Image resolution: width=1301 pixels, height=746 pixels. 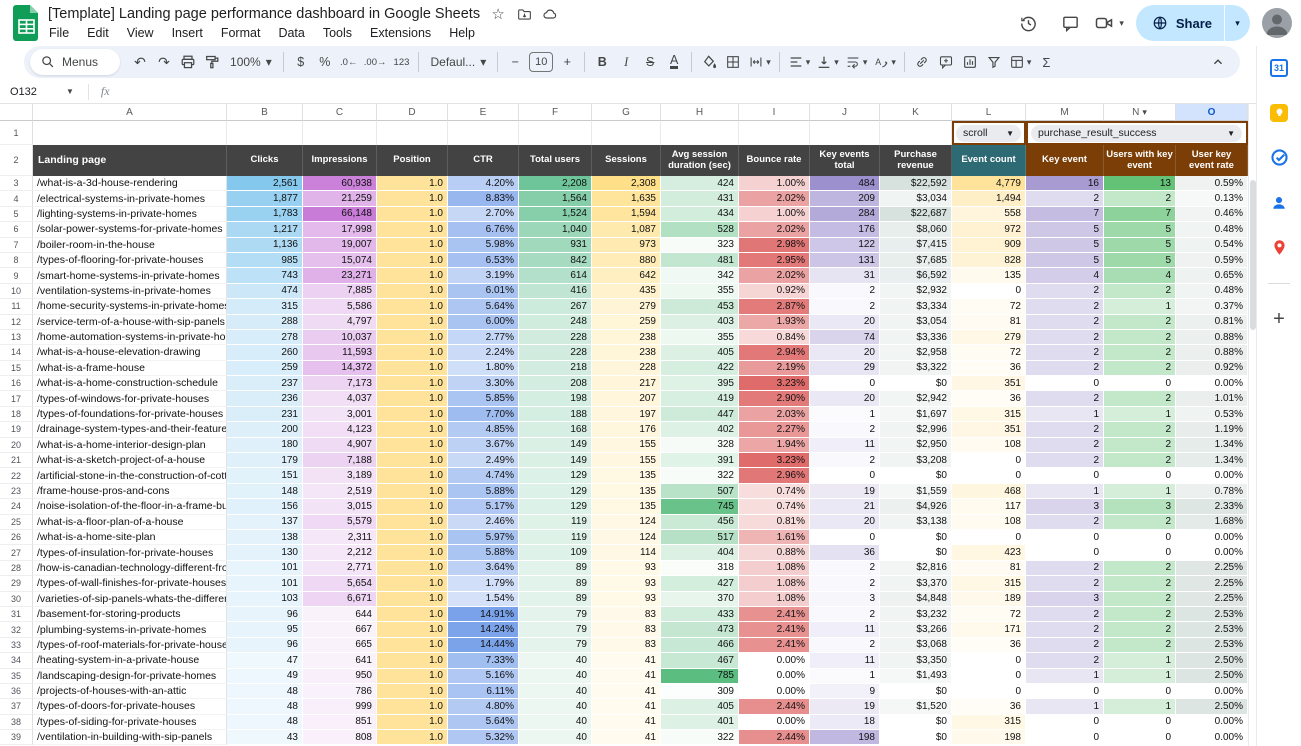 What do you see at coordinates (16, 553) in the screenshot?
I see `row-header-27: 27` at bounding box center [16, 553].